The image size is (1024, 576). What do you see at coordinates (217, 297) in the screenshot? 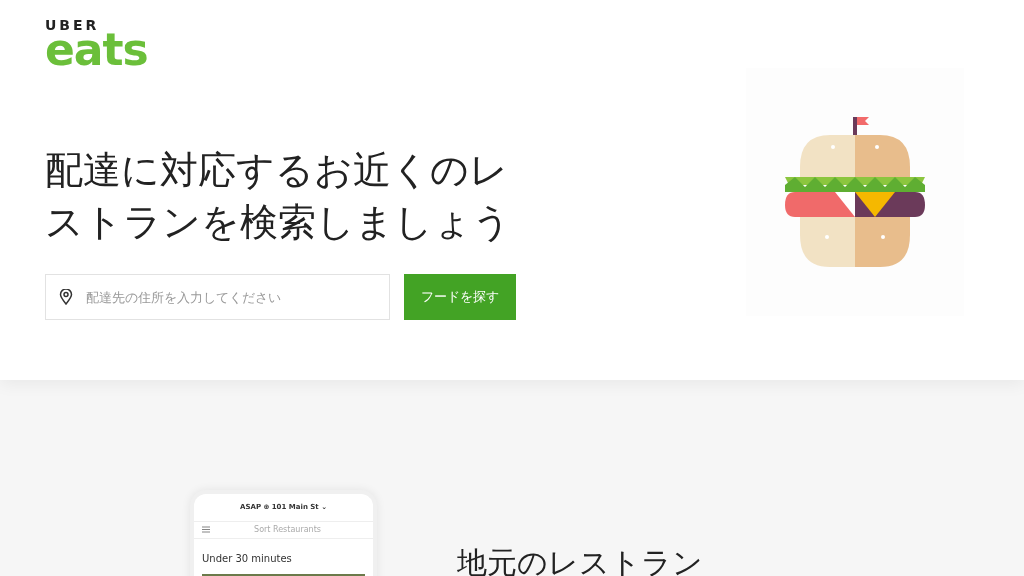
I see `address-field: 配達先の住所を入力してください` at bounding box center [217, 297].